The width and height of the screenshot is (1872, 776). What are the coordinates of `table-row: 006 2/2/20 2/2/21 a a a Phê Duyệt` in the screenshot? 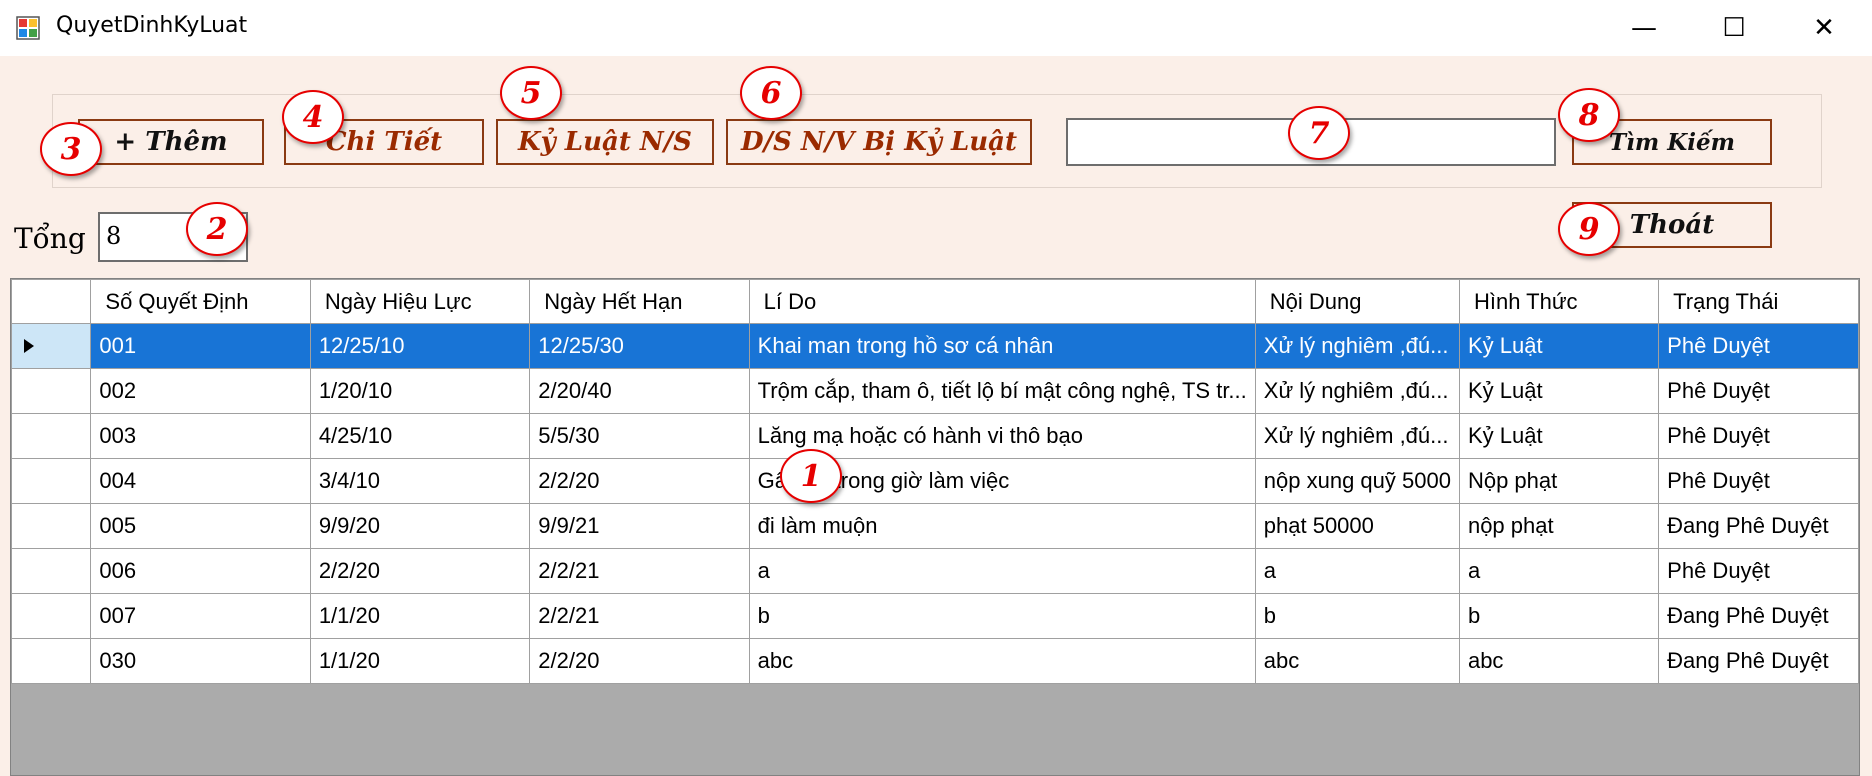 It's located at (935, 571).